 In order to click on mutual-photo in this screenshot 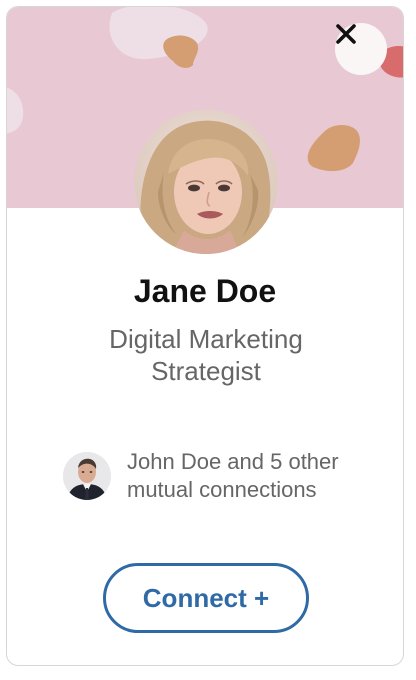, I will do `click(87, 476)`.